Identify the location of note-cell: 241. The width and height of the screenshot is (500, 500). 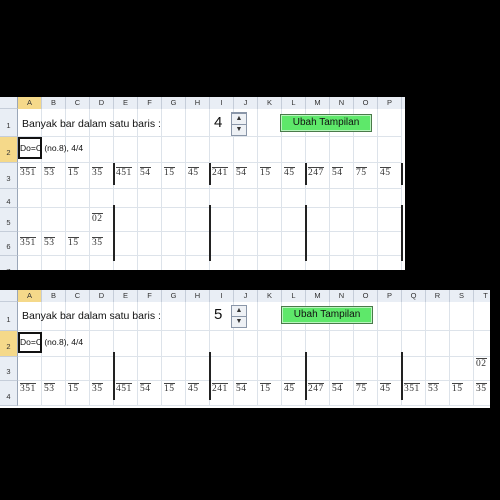
(220, 388).